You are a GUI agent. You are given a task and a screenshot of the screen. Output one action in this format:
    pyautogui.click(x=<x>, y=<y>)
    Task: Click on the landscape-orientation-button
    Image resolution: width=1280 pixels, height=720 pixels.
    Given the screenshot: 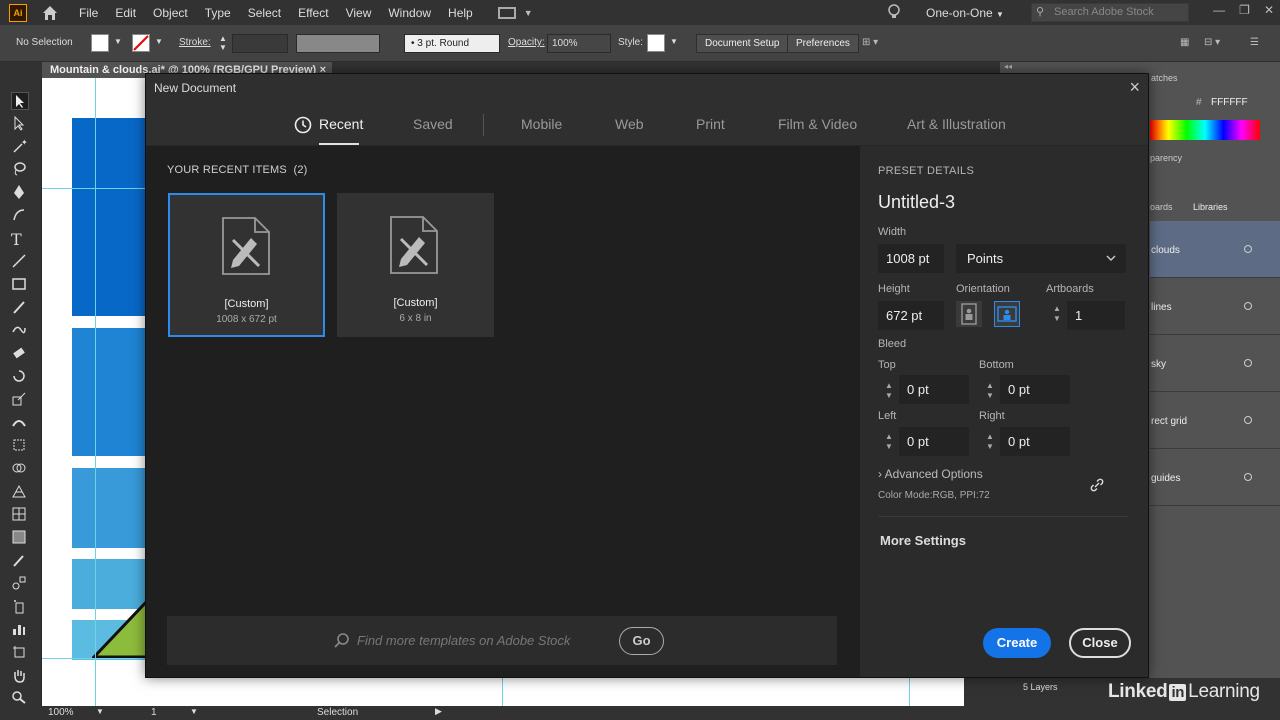 What is the action you would take?
    pyautogui.click(x=1007, y=314)
    